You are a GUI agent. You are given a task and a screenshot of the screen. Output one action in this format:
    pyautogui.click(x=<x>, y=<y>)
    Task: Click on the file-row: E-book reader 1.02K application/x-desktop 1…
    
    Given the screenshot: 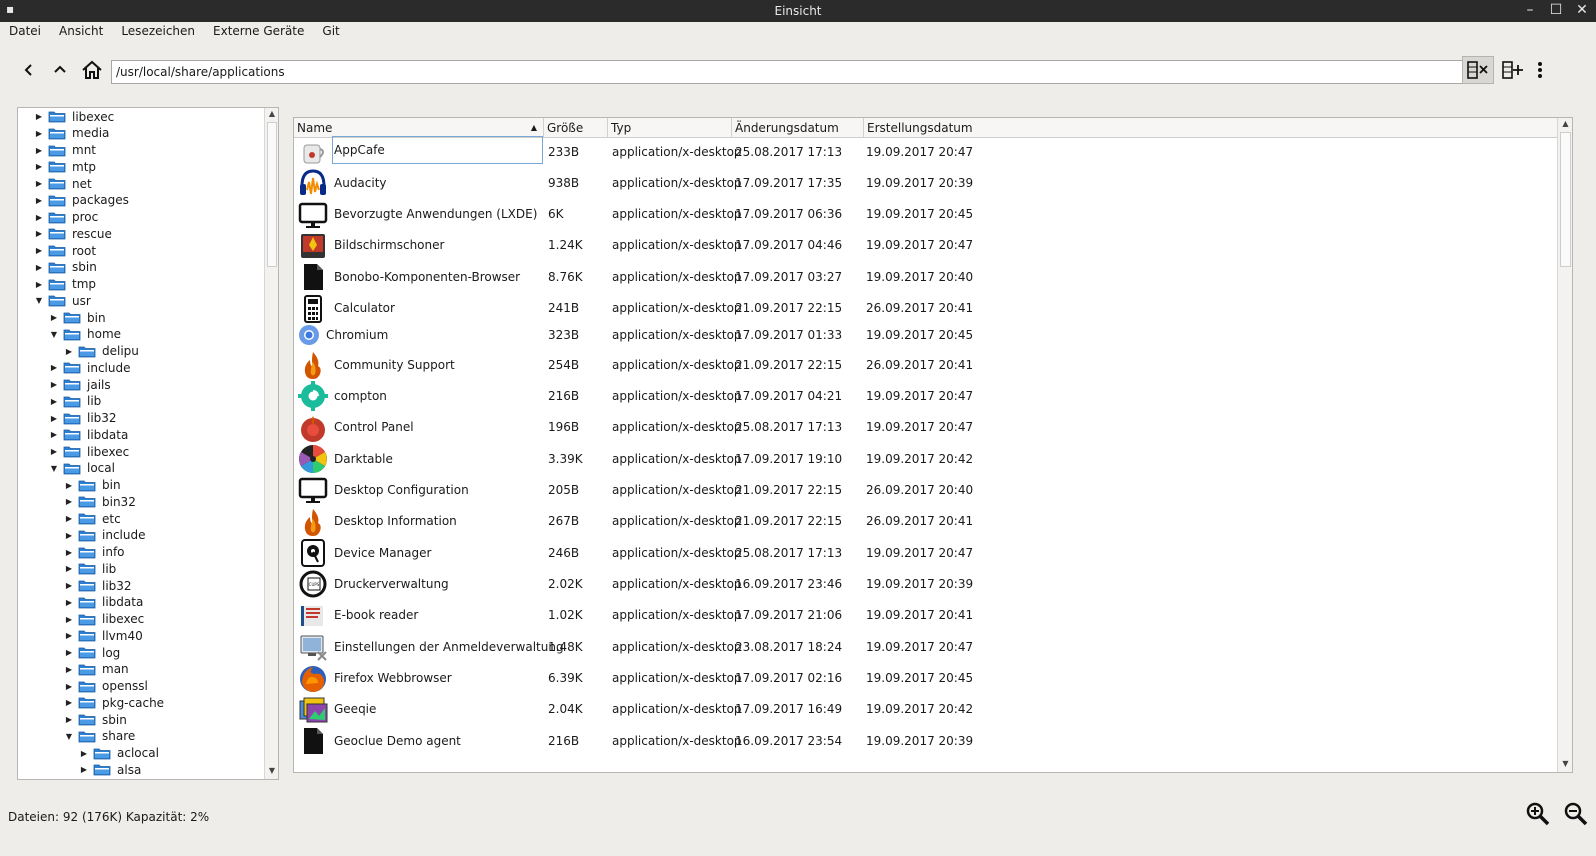 What is the action you would take?
    pyautogui.click(x=926, y=616)
    